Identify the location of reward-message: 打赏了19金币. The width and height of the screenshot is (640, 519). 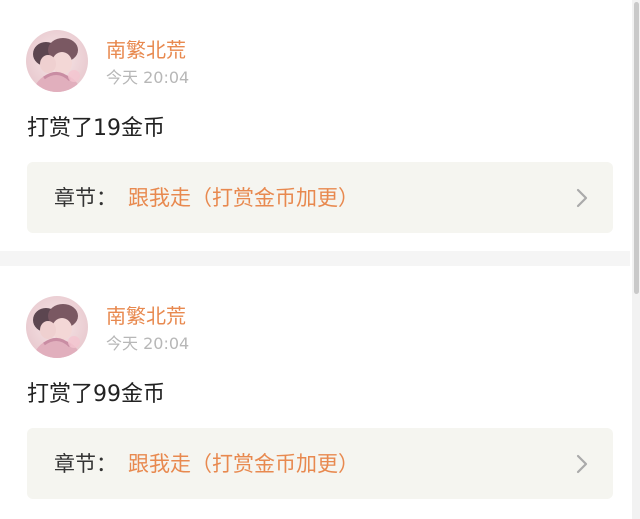
(96, 128).